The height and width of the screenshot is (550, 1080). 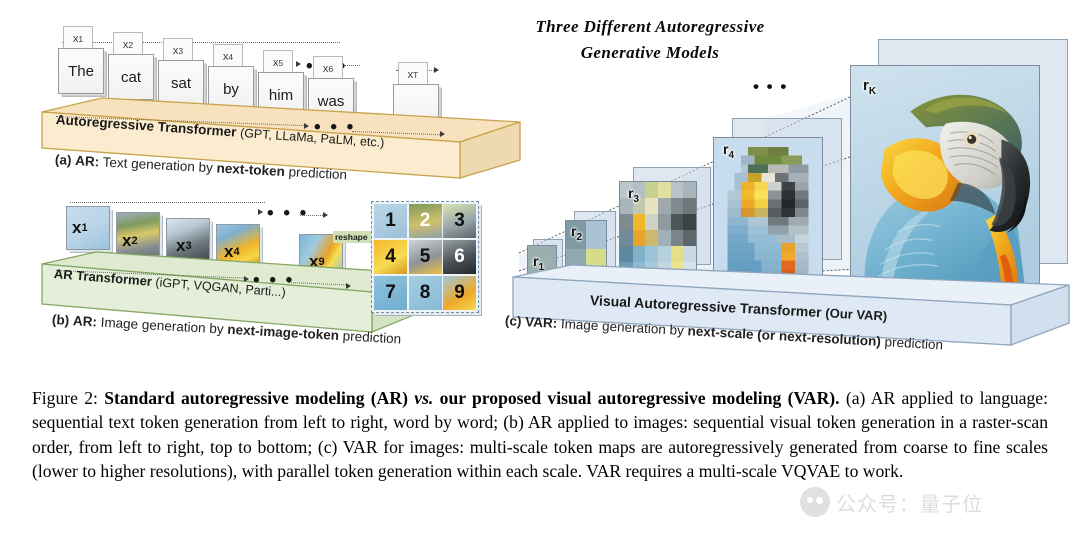 What do you see at coordinates (201, 42) in the screenshot?
I see `token-flow-line-top` at bounding box center [201, 42].